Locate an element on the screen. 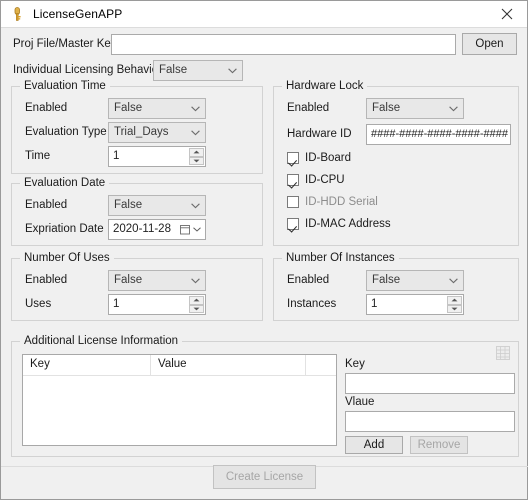 The image size is (528, 500). hw-enabled-select: False is located at coordinates (415, 108).